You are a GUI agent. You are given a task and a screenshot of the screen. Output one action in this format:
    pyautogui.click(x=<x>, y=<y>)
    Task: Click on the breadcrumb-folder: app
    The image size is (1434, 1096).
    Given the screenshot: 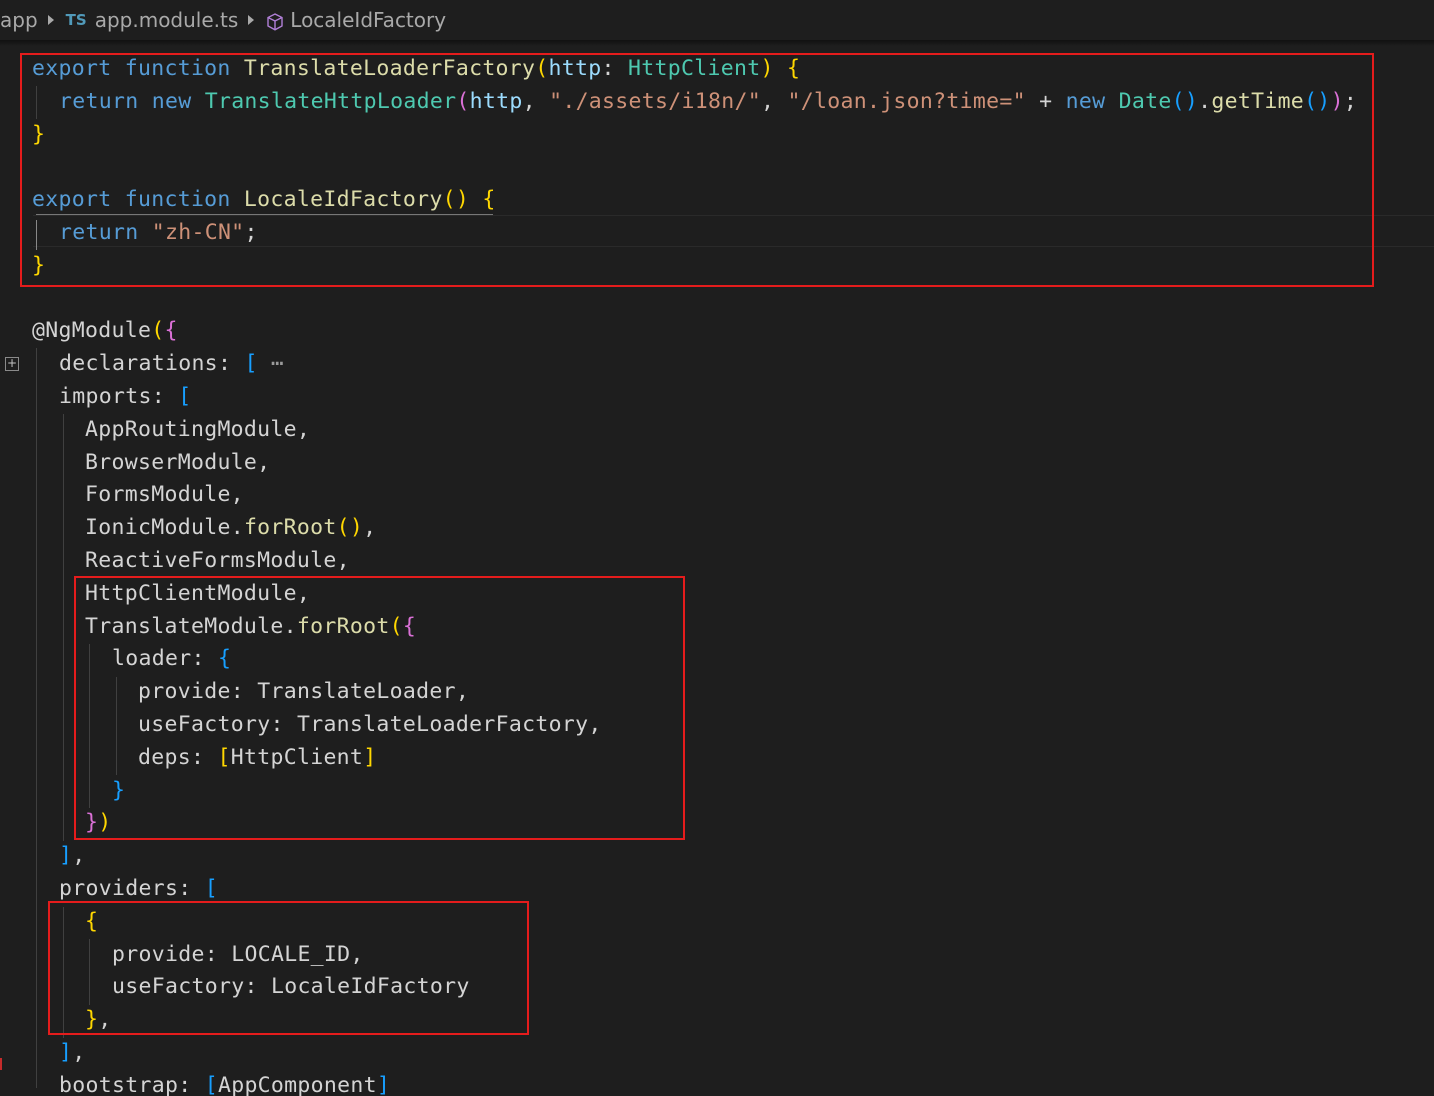 What is the action you would take?
    pyautogui.click(x=19, y=20)
    